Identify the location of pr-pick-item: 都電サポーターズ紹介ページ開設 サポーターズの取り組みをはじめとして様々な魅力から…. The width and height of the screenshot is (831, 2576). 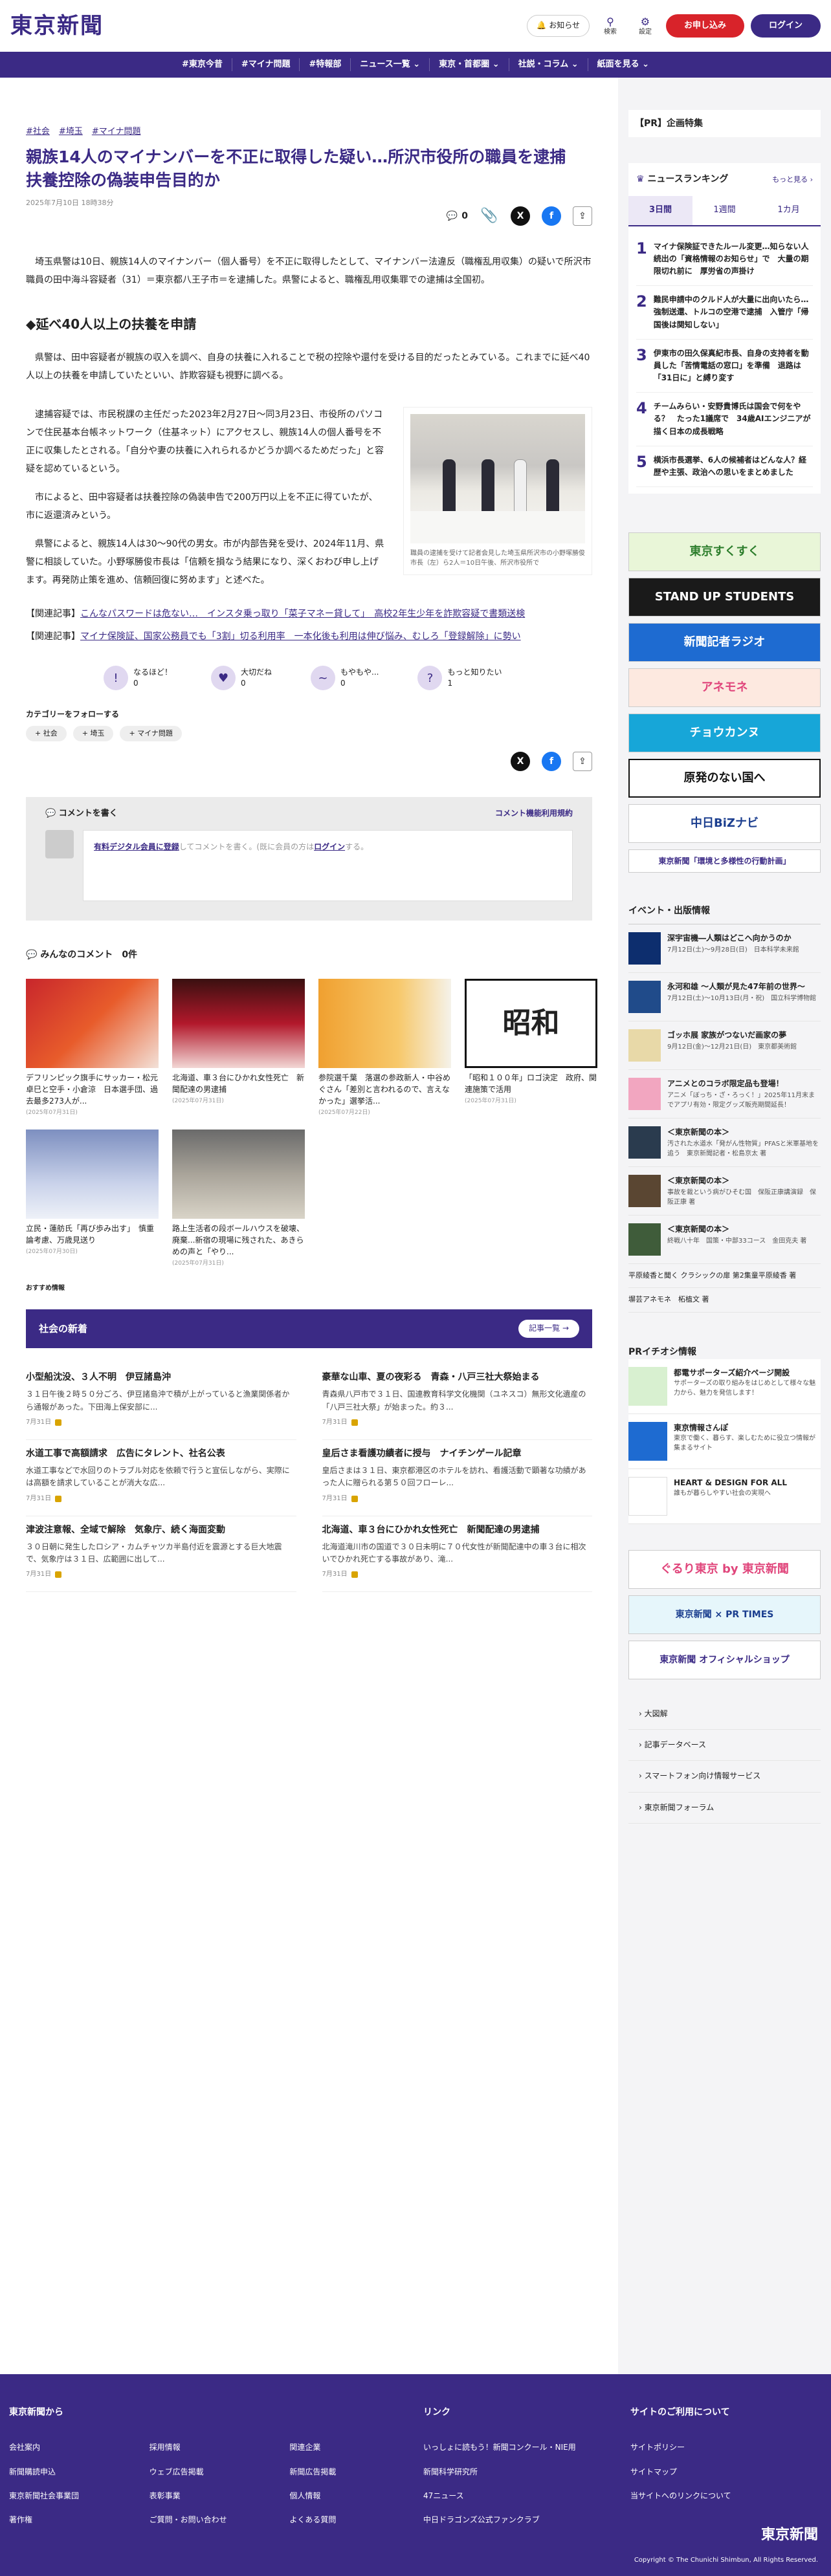
(724, 1386).